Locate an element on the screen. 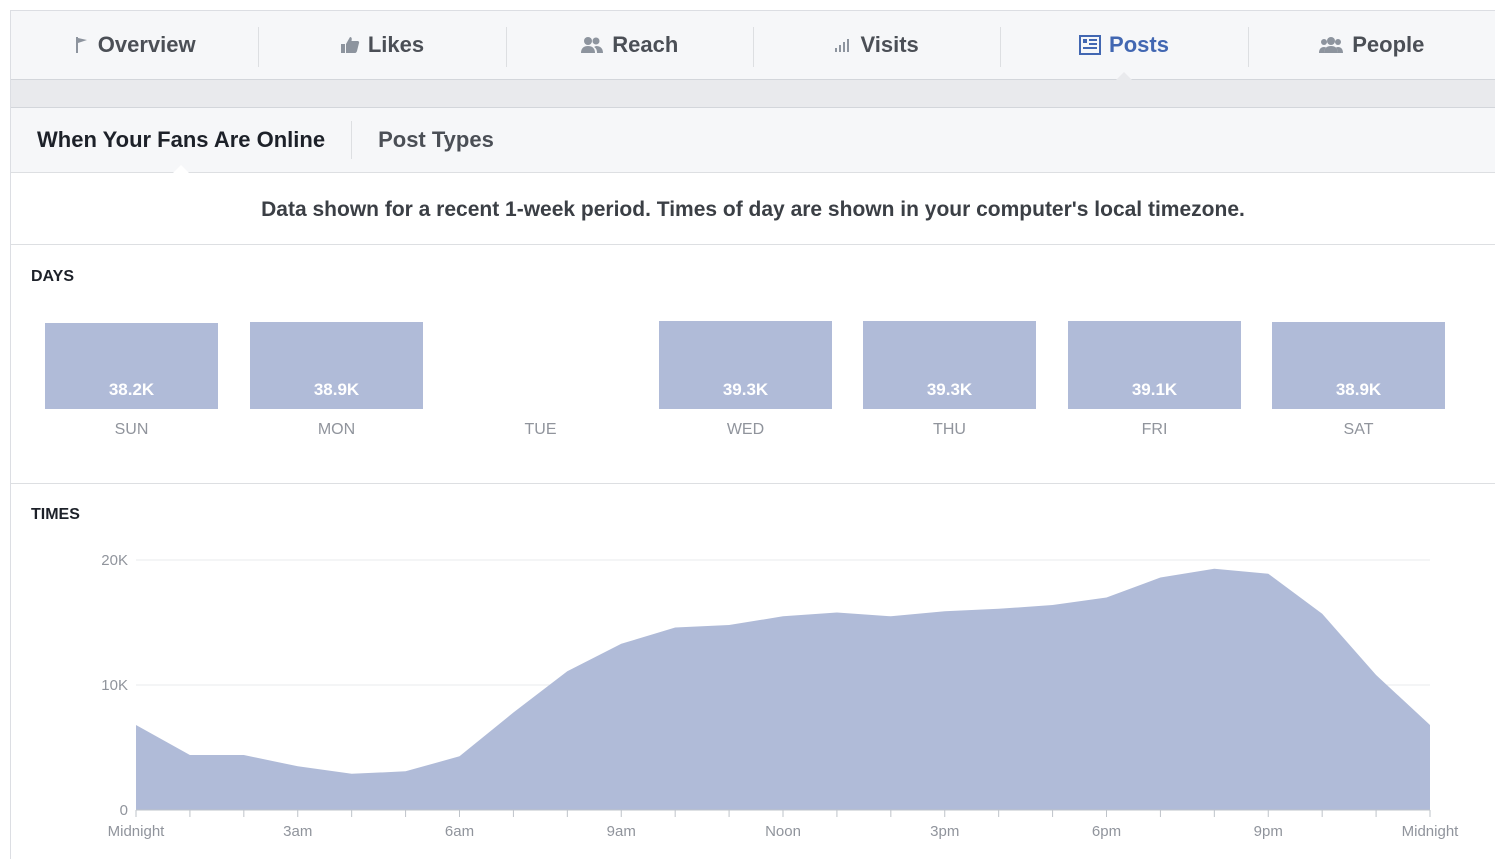 This screenshot has width=1495, height=859. tab-visits: Visits is located at coordinates (876, 45).